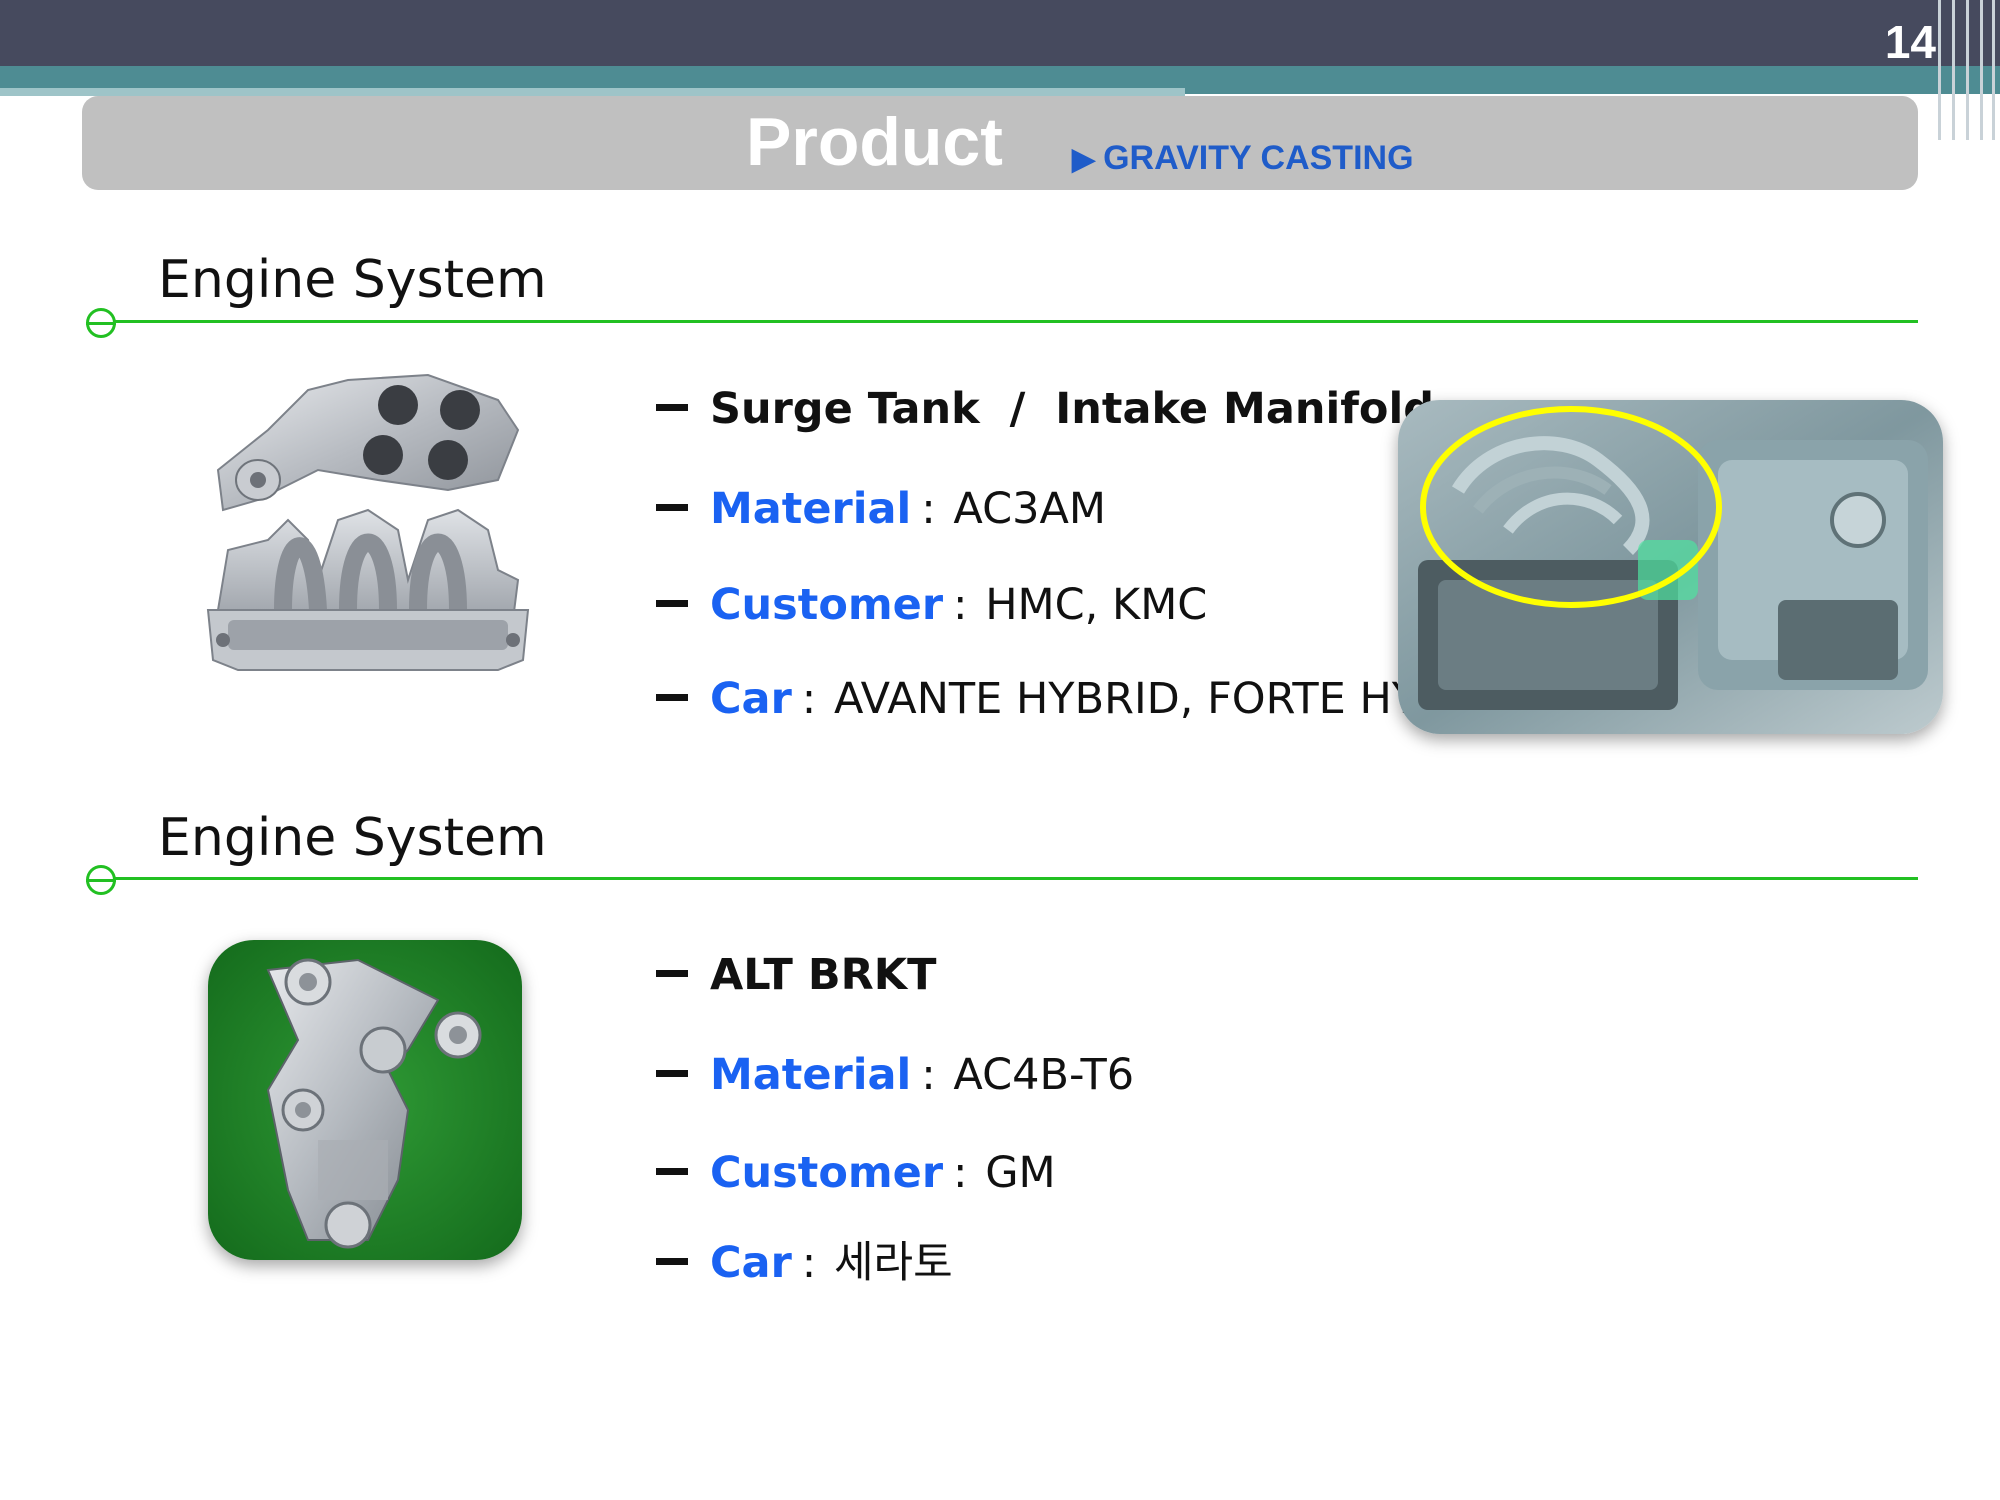  What do you see at coordinates (1084, 159) in the screenshot?
I see `play-triangle-icon: ▶` at bounding box center [1084, 159].